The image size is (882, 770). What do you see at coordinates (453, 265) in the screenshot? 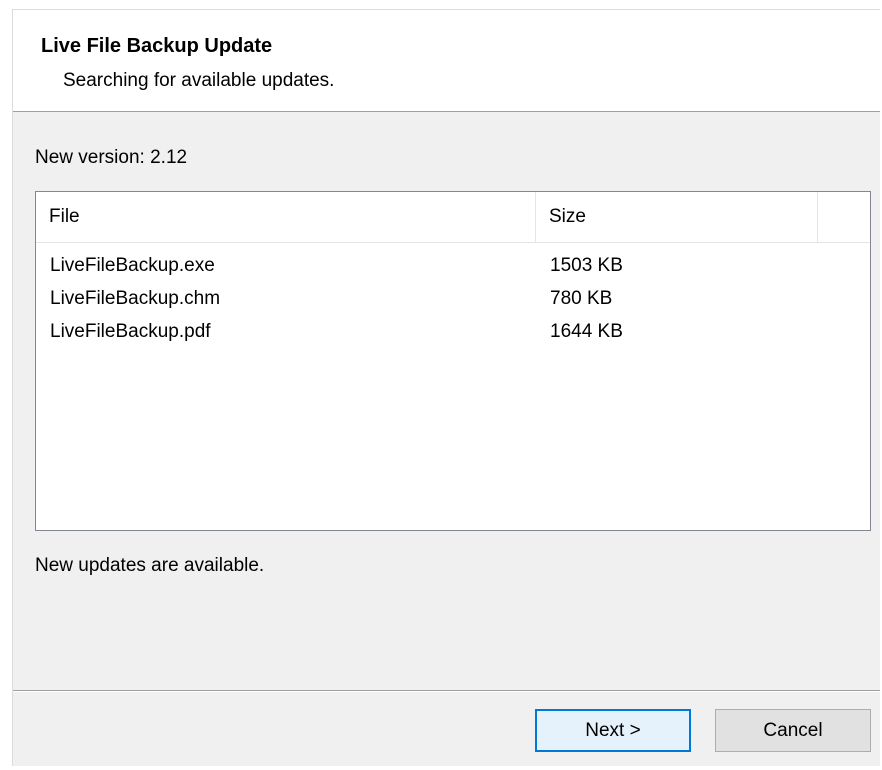
I see `list-item: LiveFileBackup.exe 1503 KB` at bounding box center [453, 265].